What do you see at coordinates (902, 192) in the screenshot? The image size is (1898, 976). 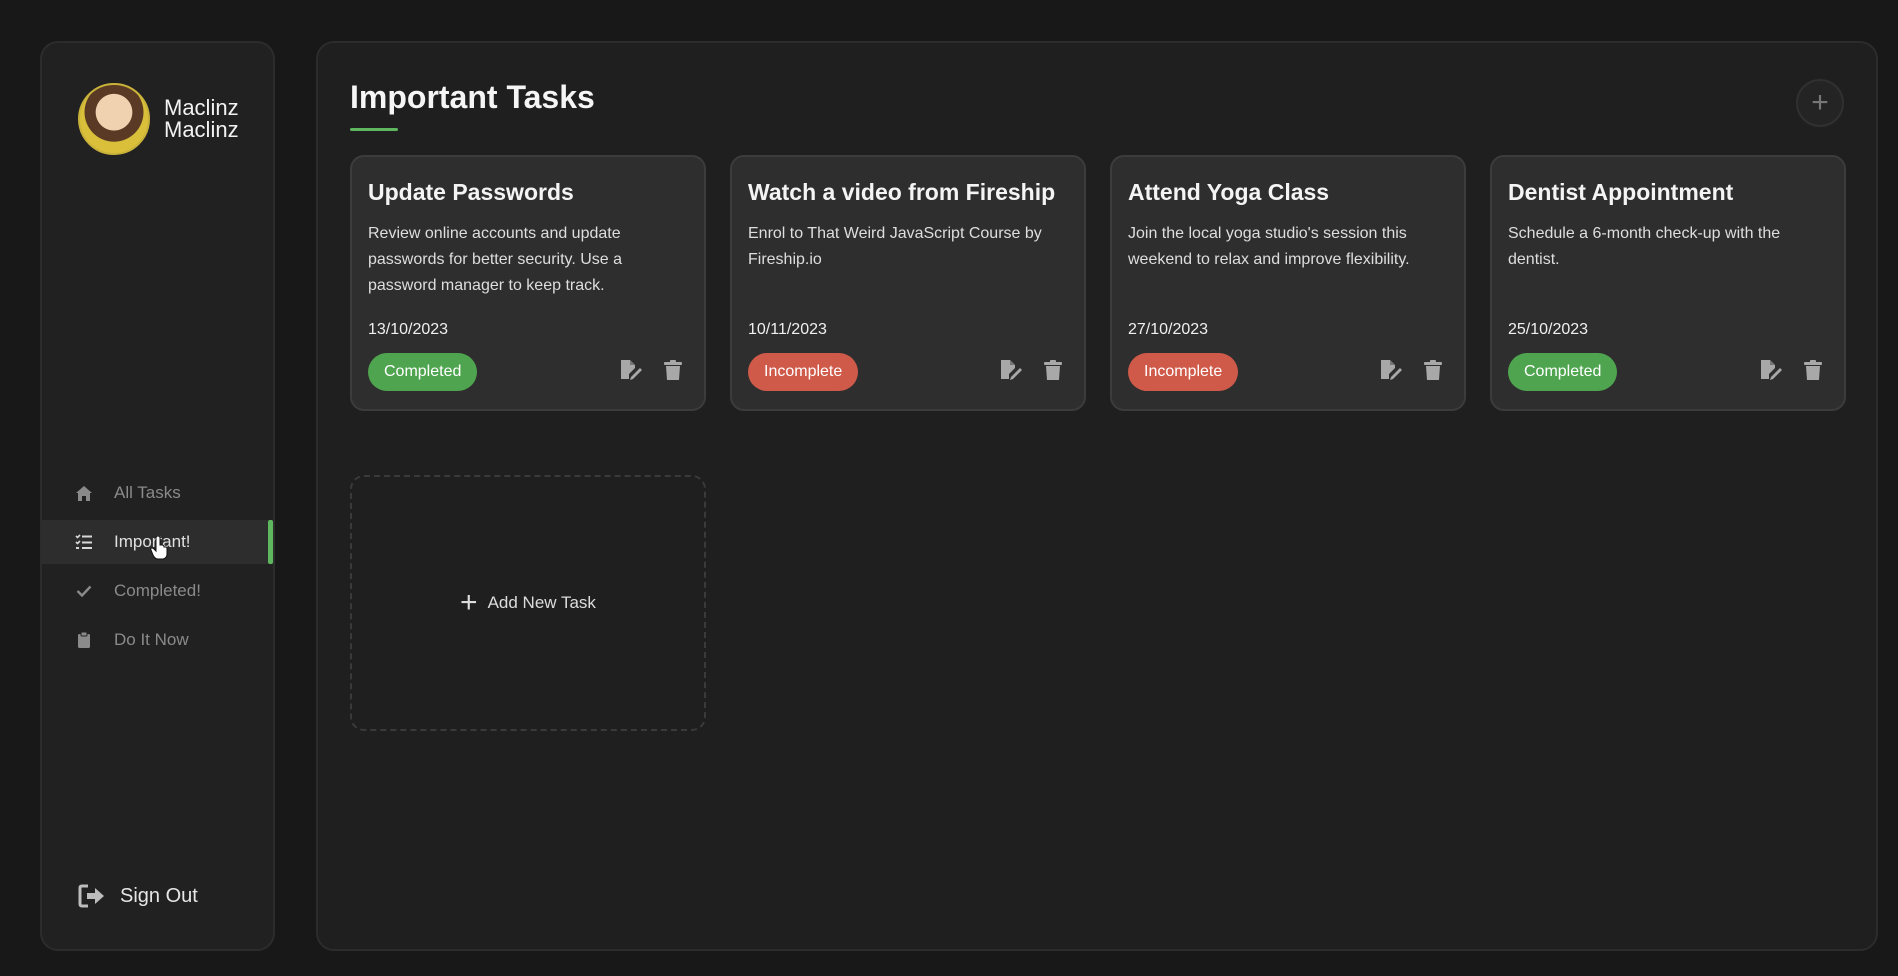 I see `task-title: Watch a video from Fireship` at bounding box center [902, 192].